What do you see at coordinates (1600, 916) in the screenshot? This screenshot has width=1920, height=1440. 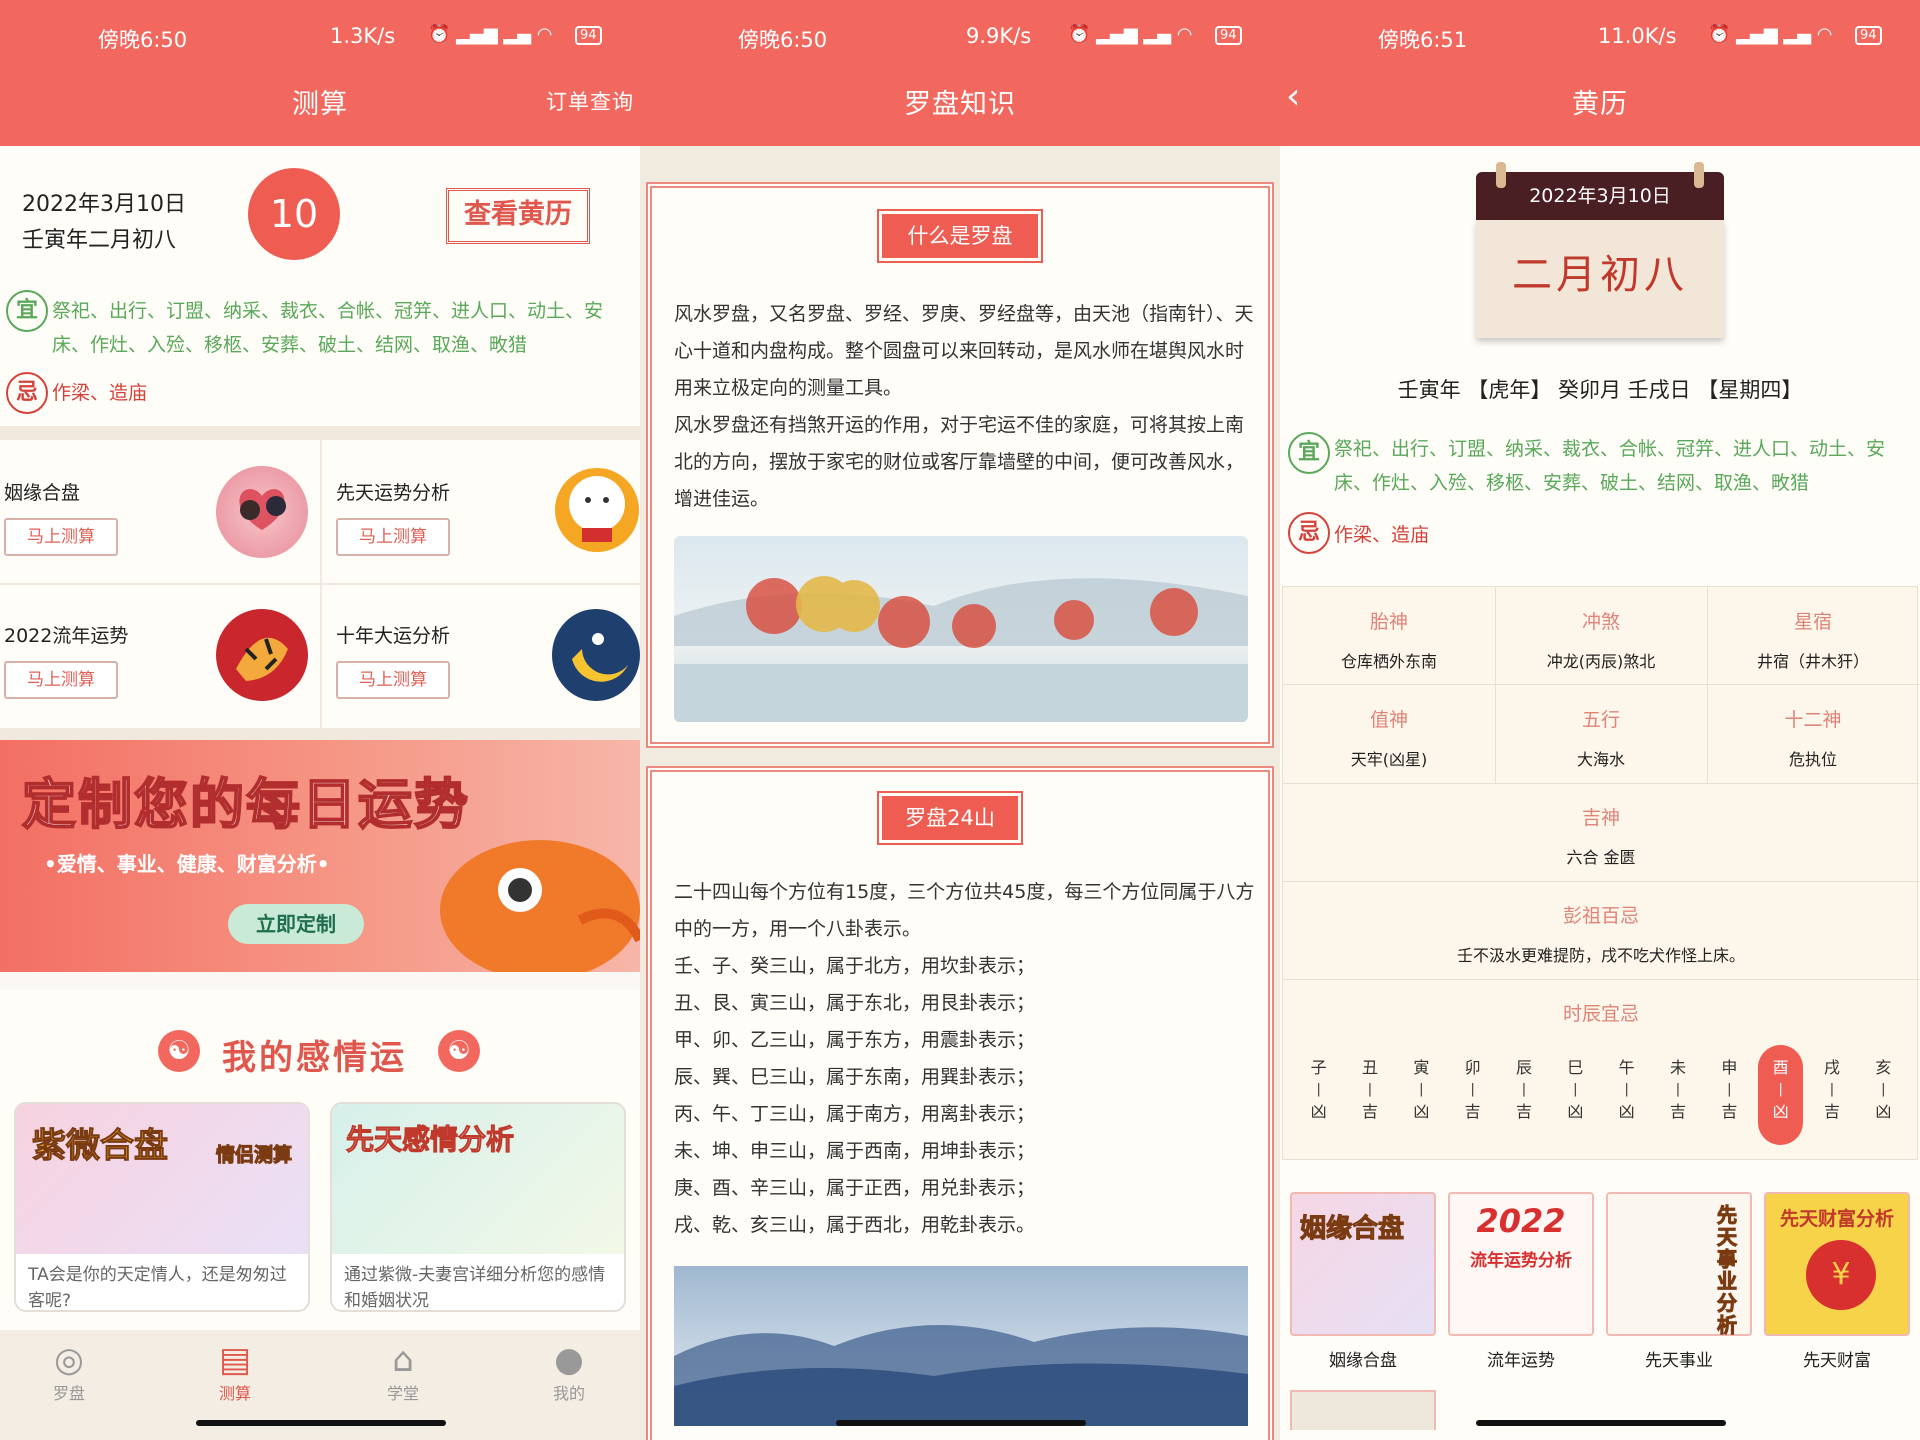 I see `info-key: 彭祖百忌` at bounding box center [1600, 916].